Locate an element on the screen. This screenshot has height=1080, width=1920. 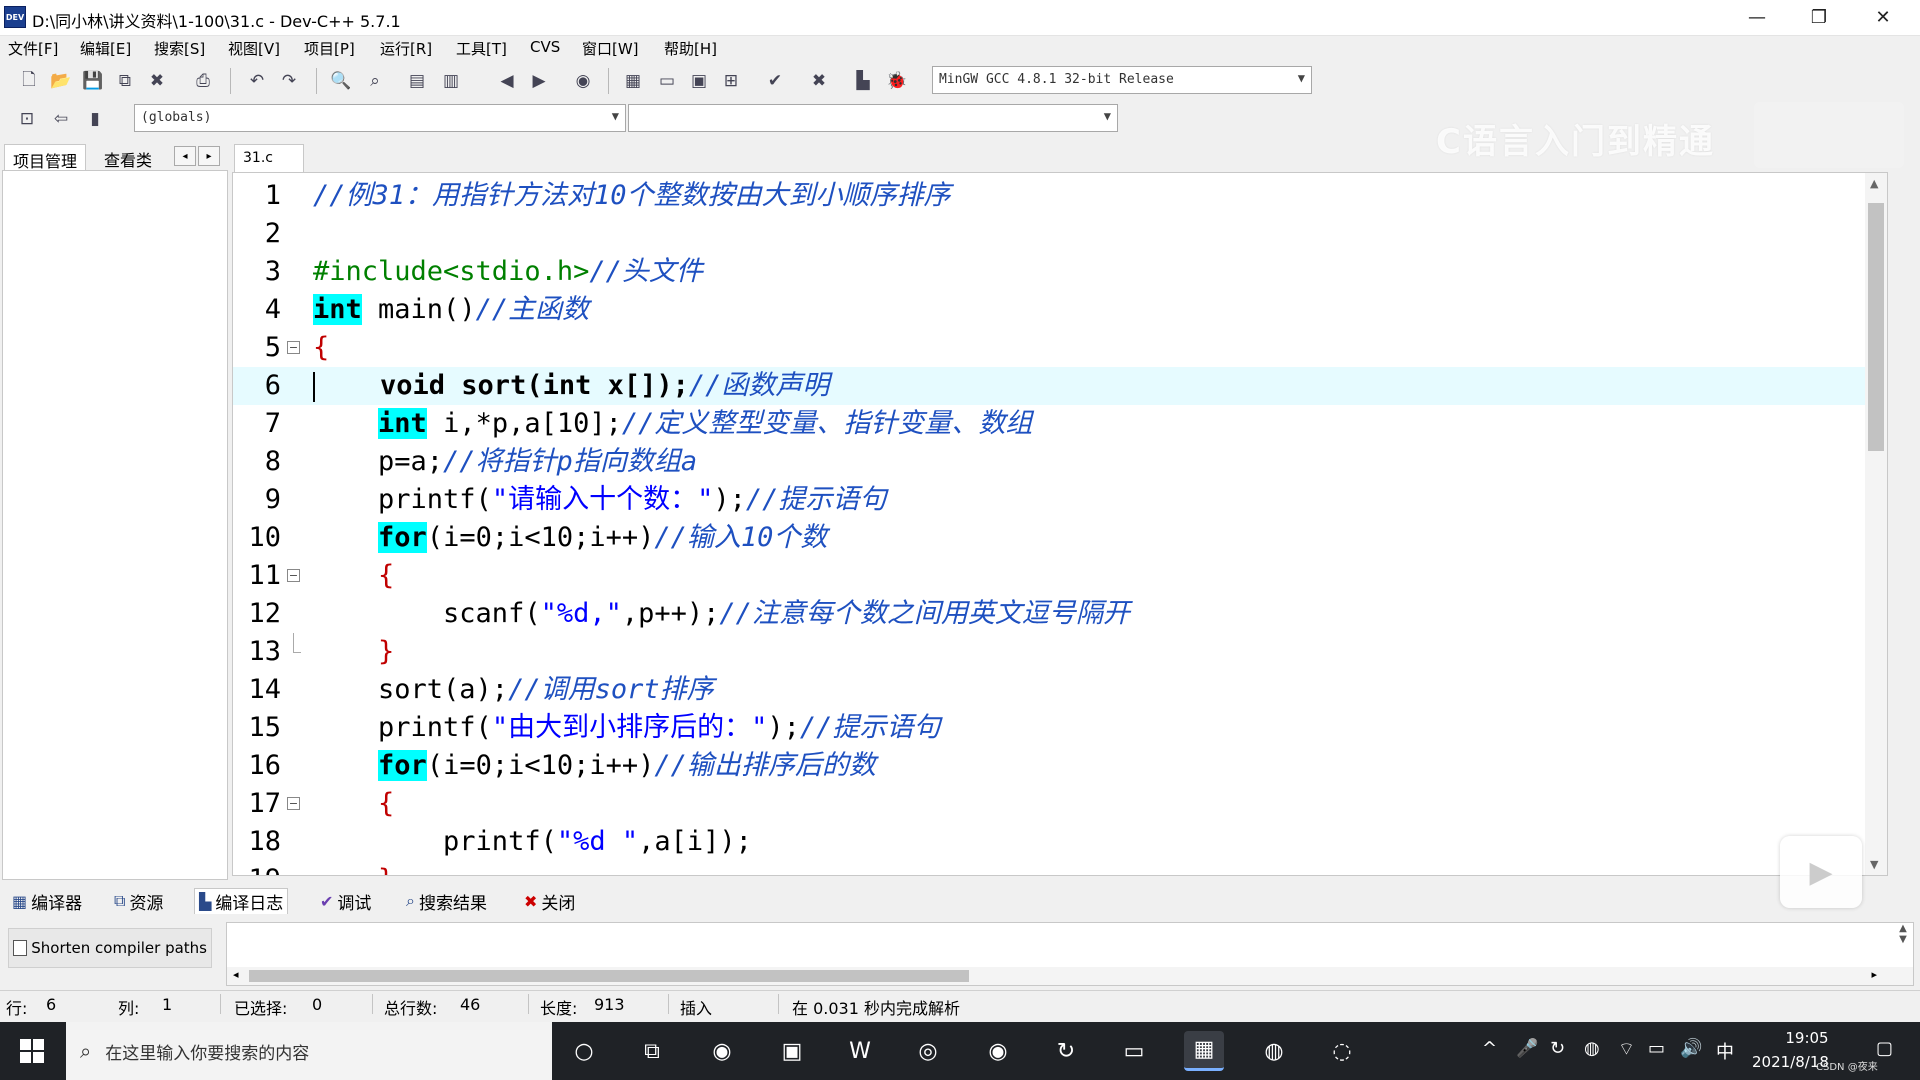
new-file-icon: 🗋 is located at coordinates (29, 81).